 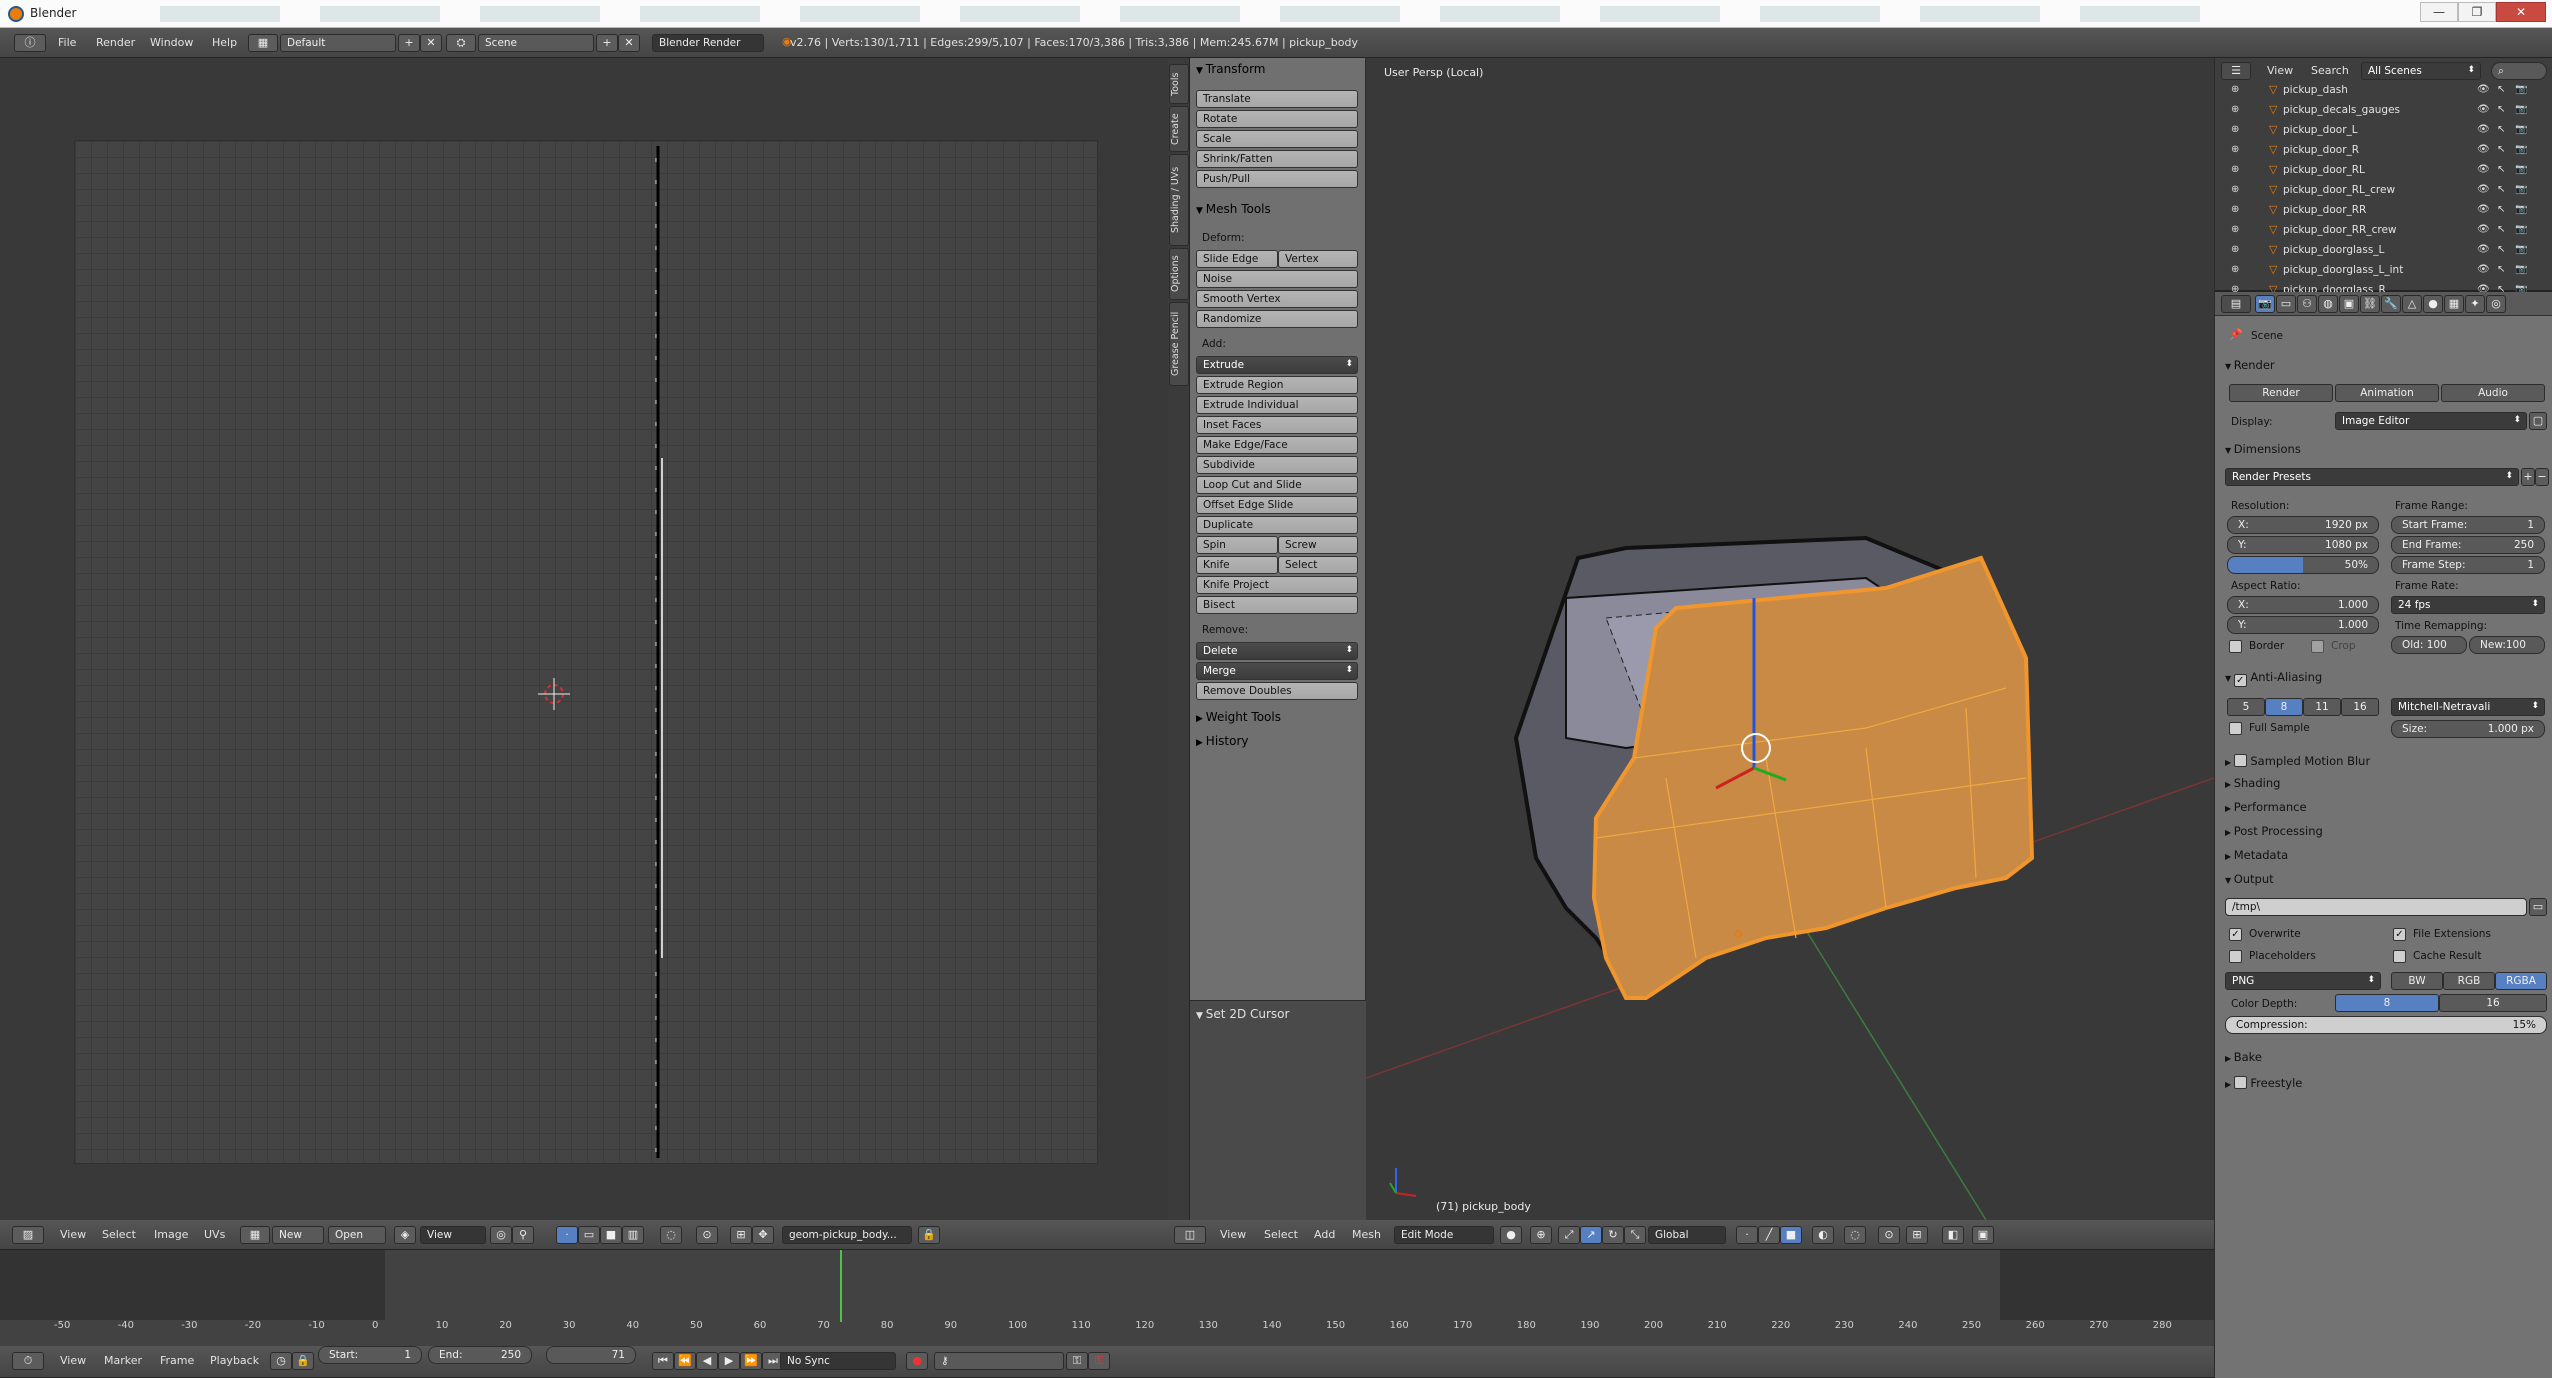 What do you see at coordinates (838, 1361) in the screenshot?
I see `sync-mode-select: No Sync` at bounding box center [838, 1361].